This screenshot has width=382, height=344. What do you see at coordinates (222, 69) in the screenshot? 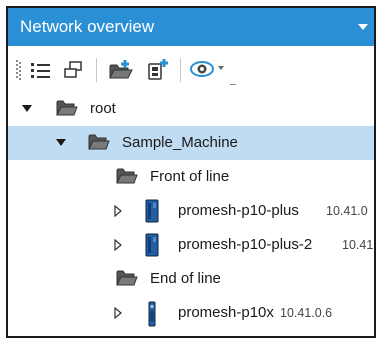
I see `view-options-dropdown-icon` at bounding box center [222, 69].